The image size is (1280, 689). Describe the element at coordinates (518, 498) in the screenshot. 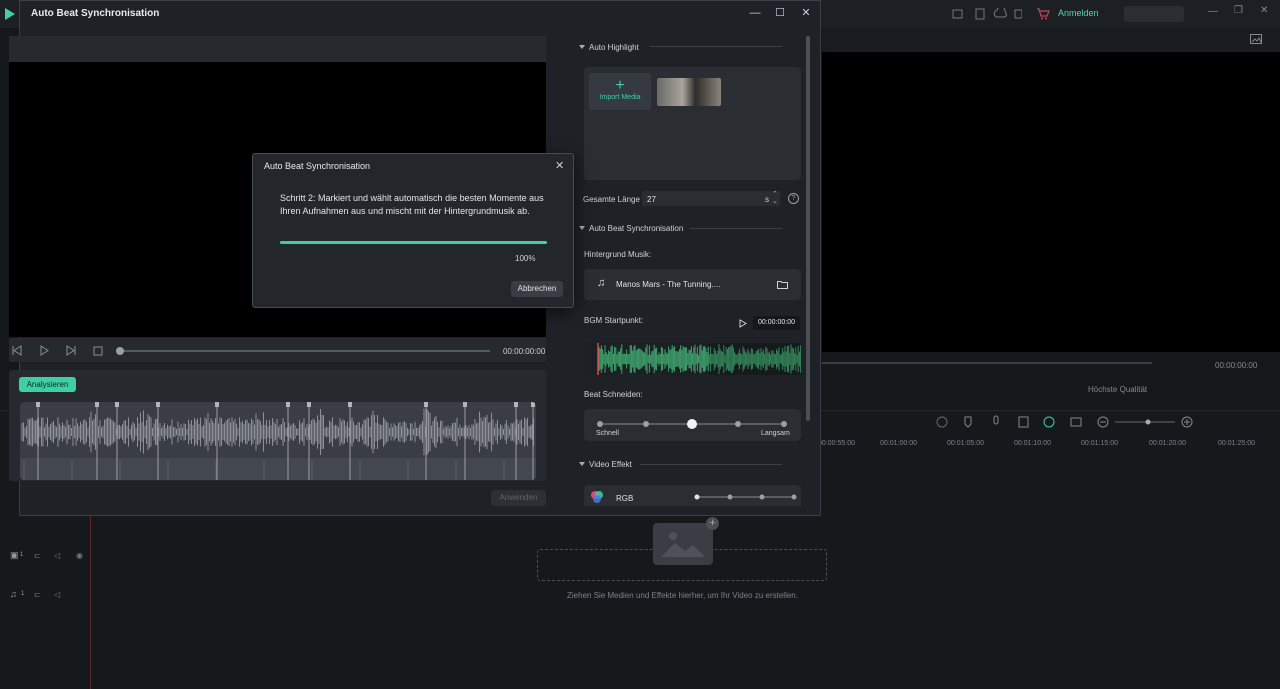

I see `apply-button: Anwenden` at that location.